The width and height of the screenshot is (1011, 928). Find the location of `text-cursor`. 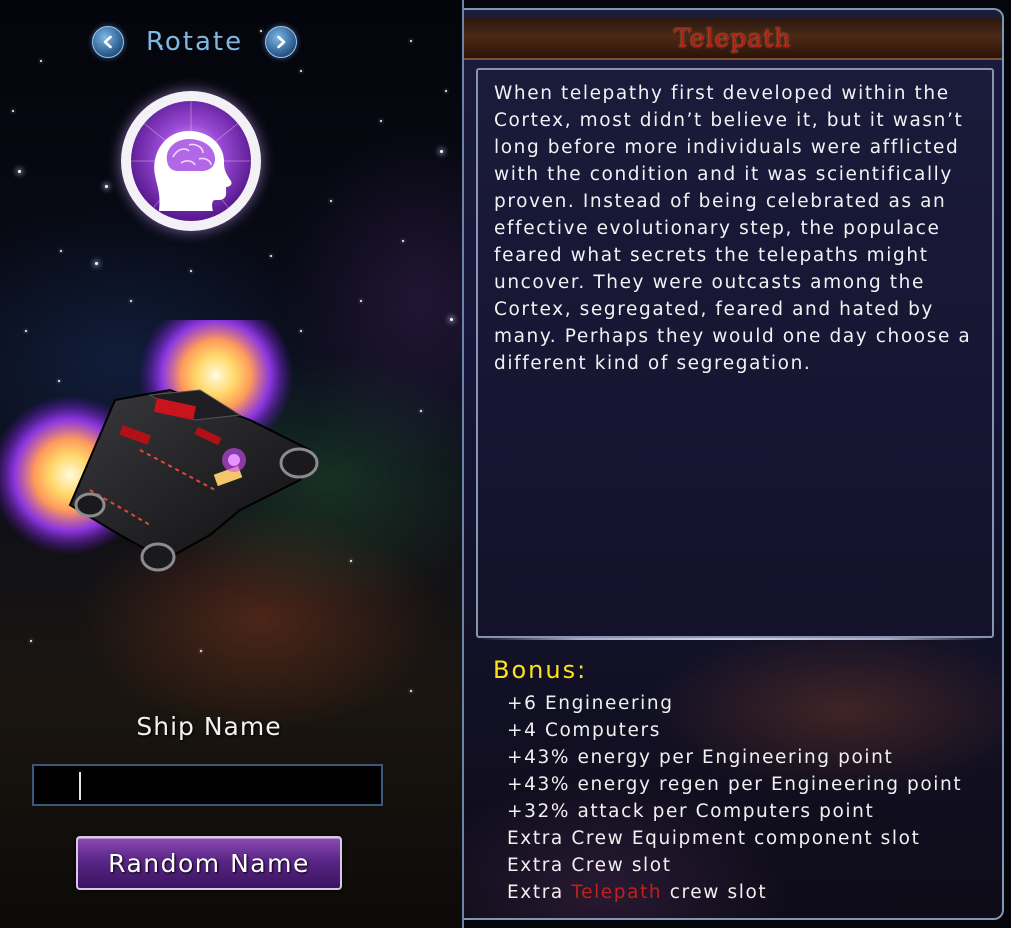

text-cursor is located at coordinates (80, 786).